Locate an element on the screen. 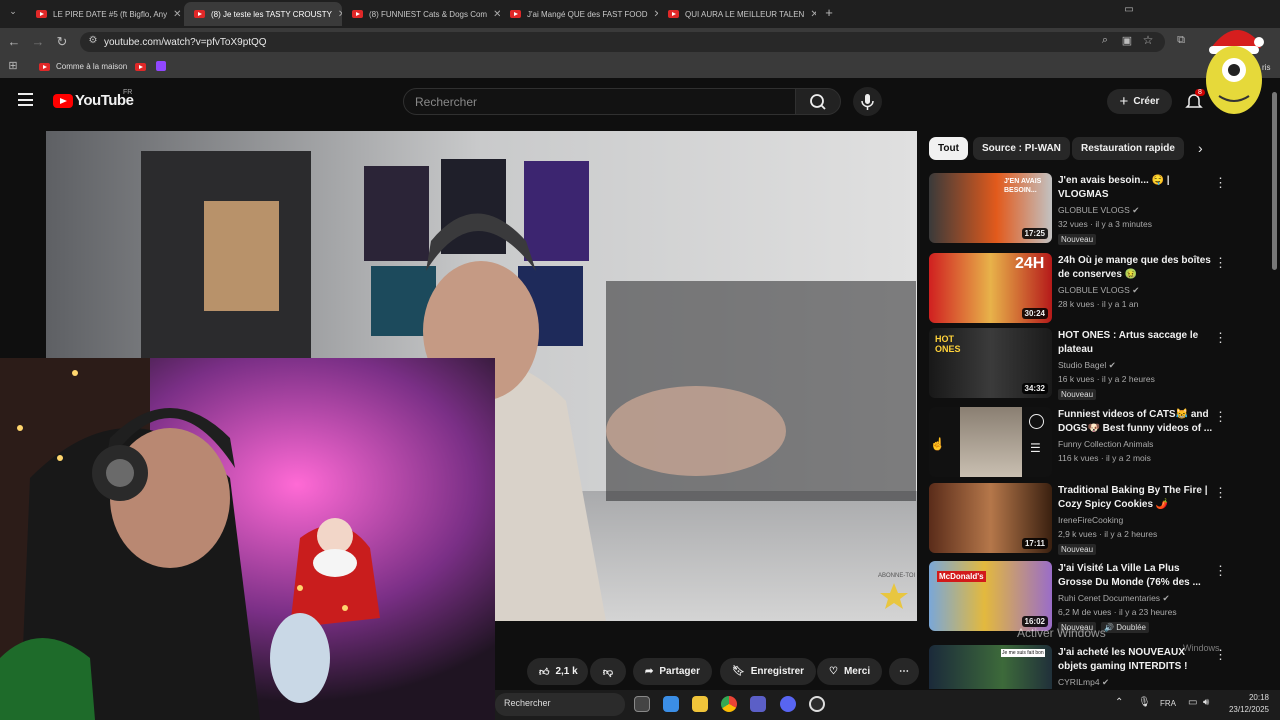 This screenshot has height=720, width=1280. microphone-tray-icon: 🎙︎ is located at coordinates (1144, 702).